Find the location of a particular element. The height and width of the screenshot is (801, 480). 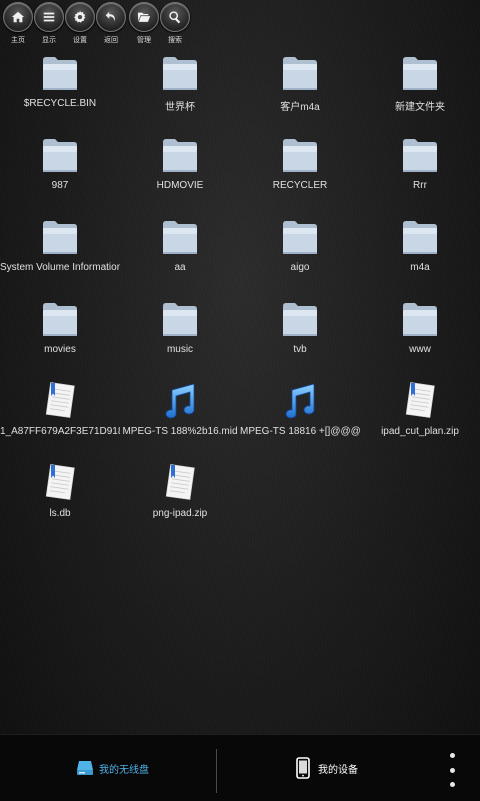

file-name: png-ipad.zip is located at coordinates (180, 513).